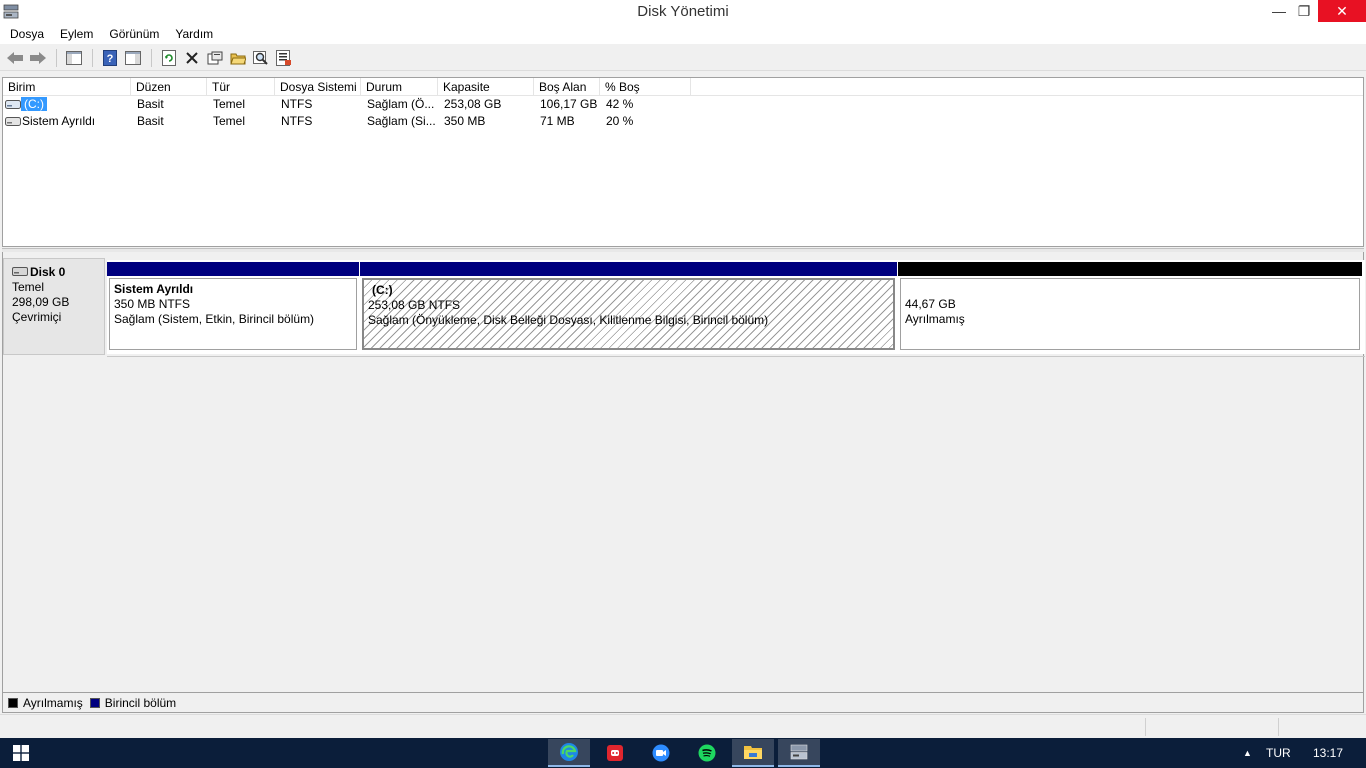 The height and width of the screenshot is (768, 1366). What do you see at coordinates (41, 302) in the screenshot?
I see `disk-size: 298,09 GB` at bounding box center [41, 302].